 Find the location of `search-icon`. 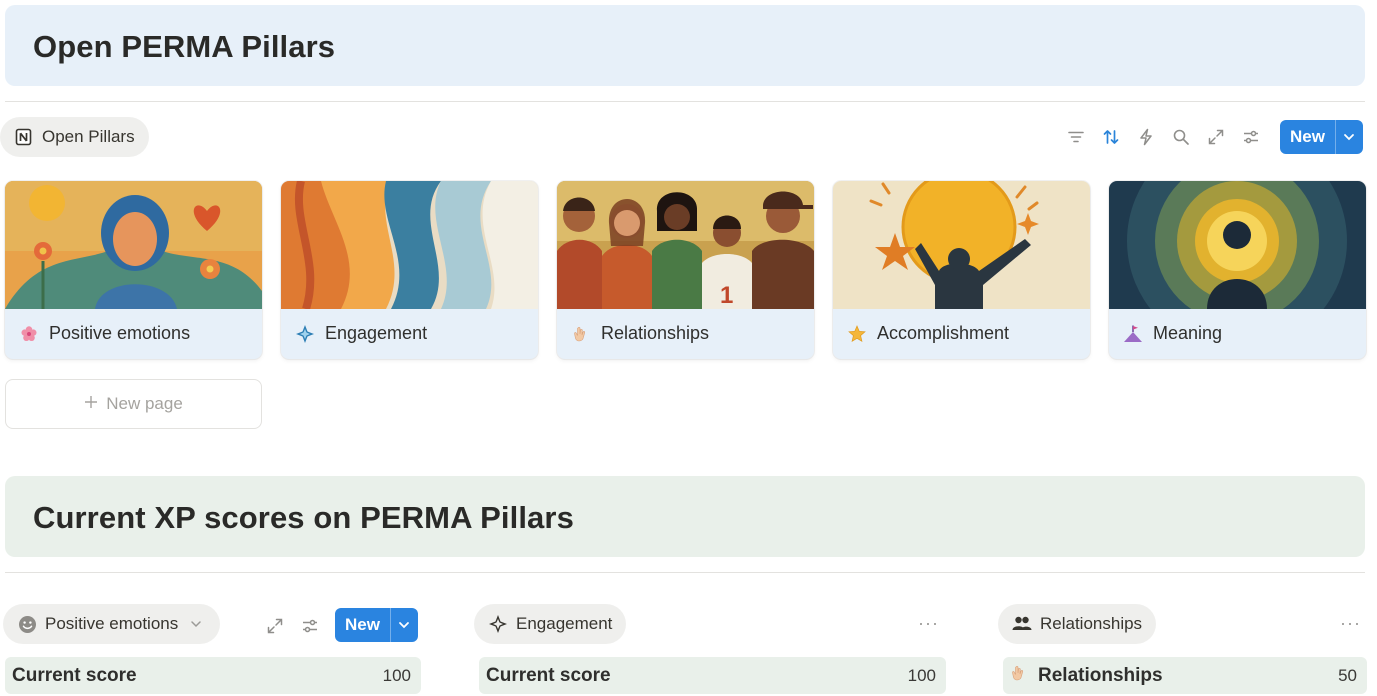

search-icon is located at coordinates (1181, 137).